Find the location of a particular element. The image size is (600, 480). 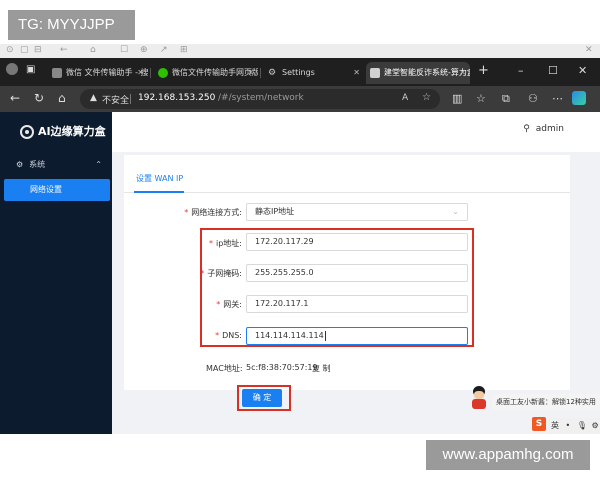

ghost-icon: ☐ is located at coordinates (124, 50).